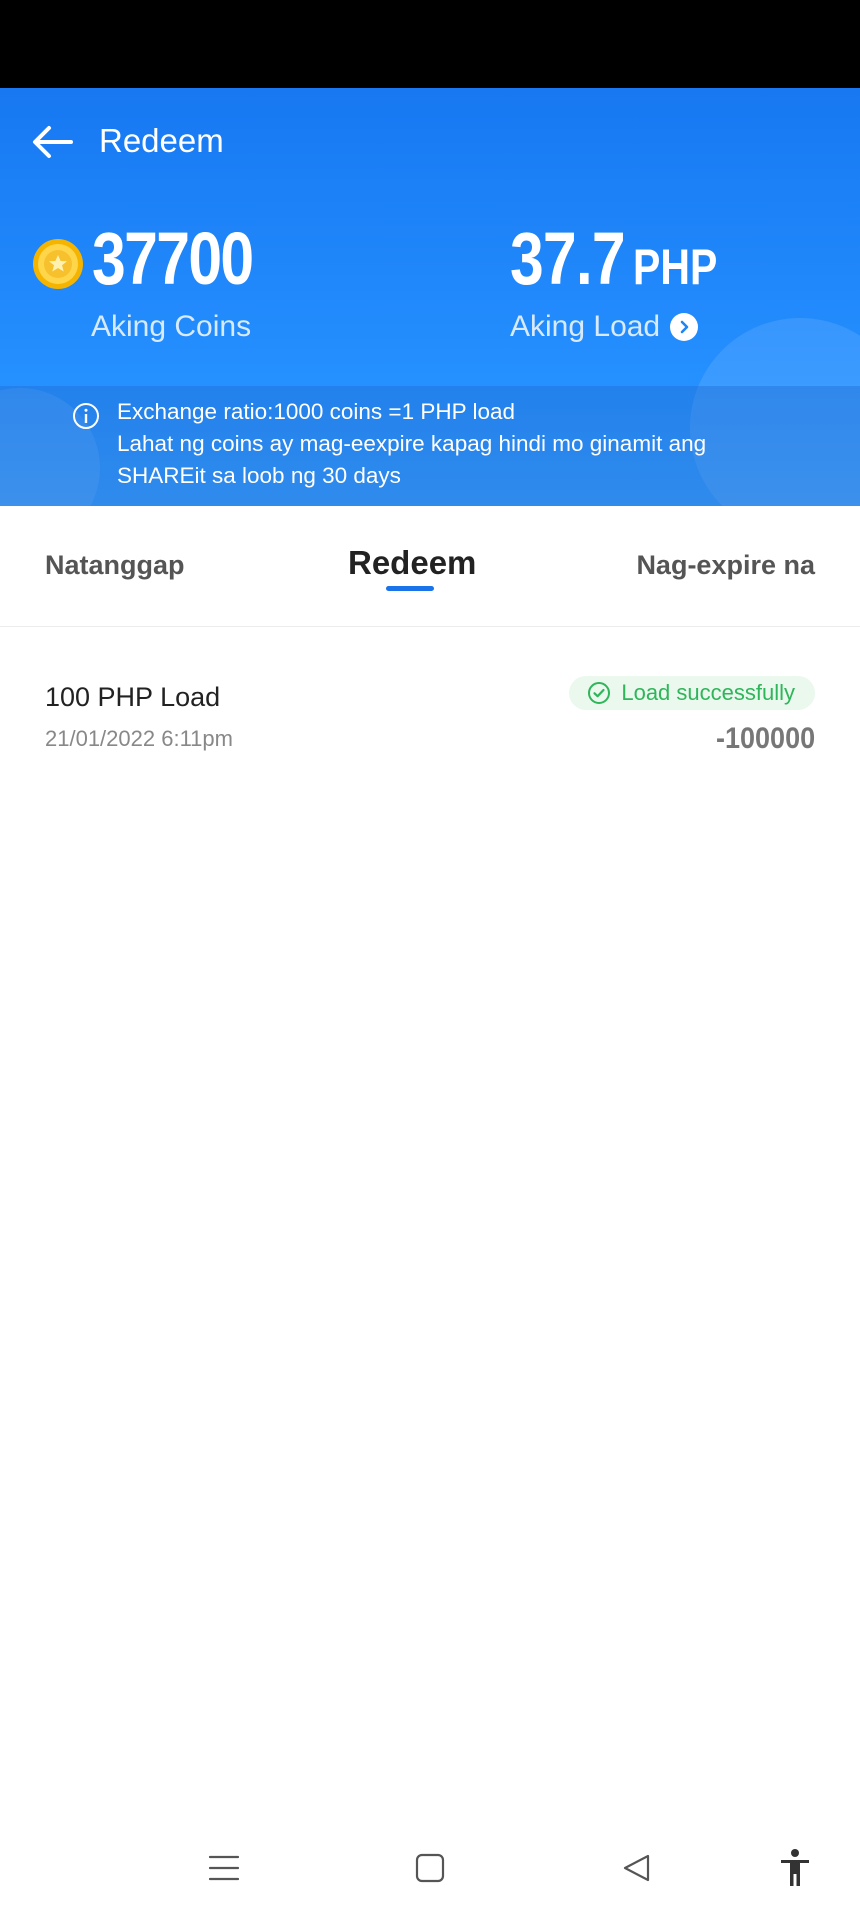 This screenshot has height=1920, width=860. What do you see at coordinates (585, 326) in the screenshot?
I see `load-label: Aking Load` at bounding box center [585, 326].